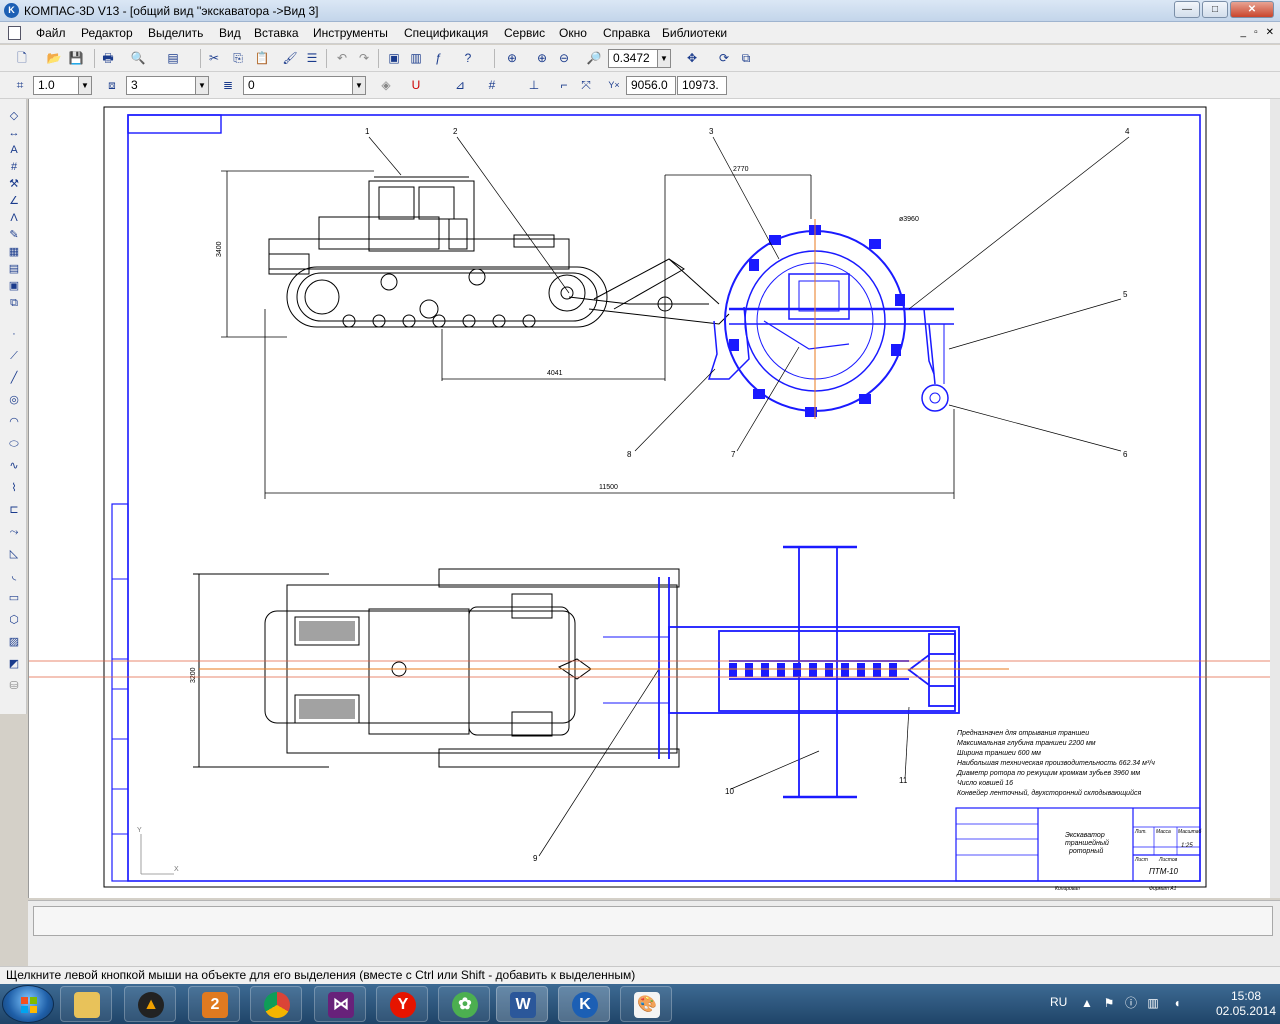 The width and height of the screenshot is (1280, 1024). Describe the element at coordinates (138, 58) in the screenshot. I see `preview-icon: 🔍` at that location.